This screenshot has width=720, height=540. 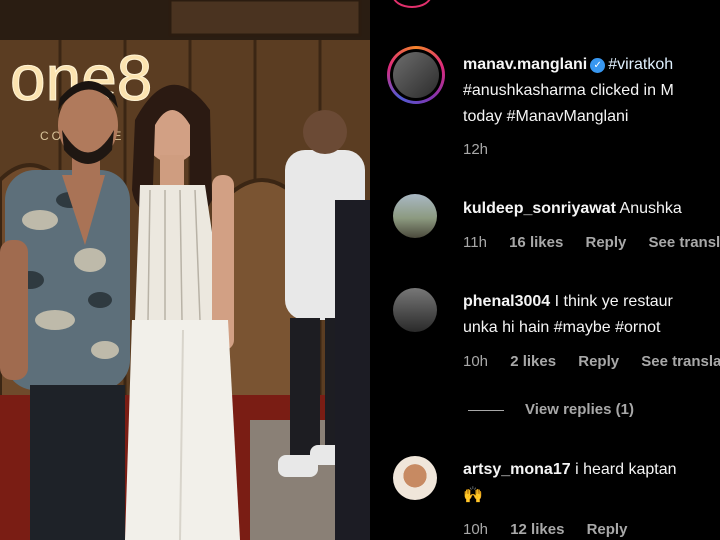 What do you see at coordinates (650, 208) in the screenshot?
I see `comment-1-text: Anushka` at bounding box center [650, 208].